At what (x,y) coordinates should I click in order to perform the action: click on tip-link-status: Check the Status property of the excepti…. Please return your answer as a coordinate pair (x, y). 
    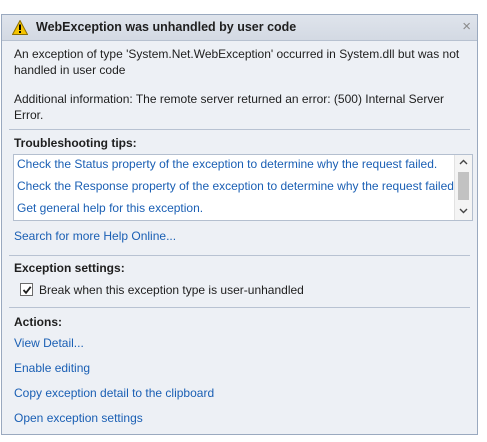
    Looking at the image, I should click on (227, 164).